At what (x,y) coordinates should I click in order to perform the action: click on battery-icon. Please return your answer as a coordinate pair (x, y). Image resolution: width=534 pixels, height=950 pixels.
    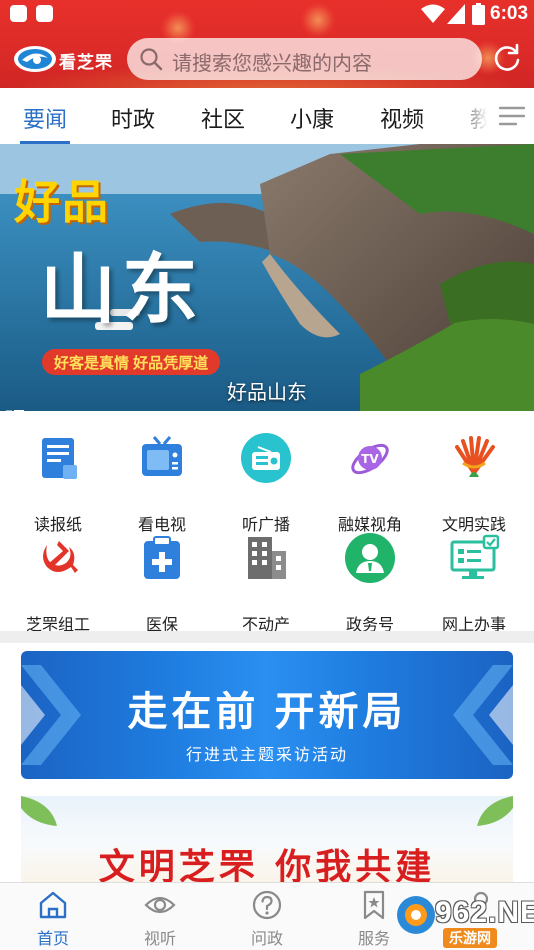
    Looking at the image, I should click on (478, 14).